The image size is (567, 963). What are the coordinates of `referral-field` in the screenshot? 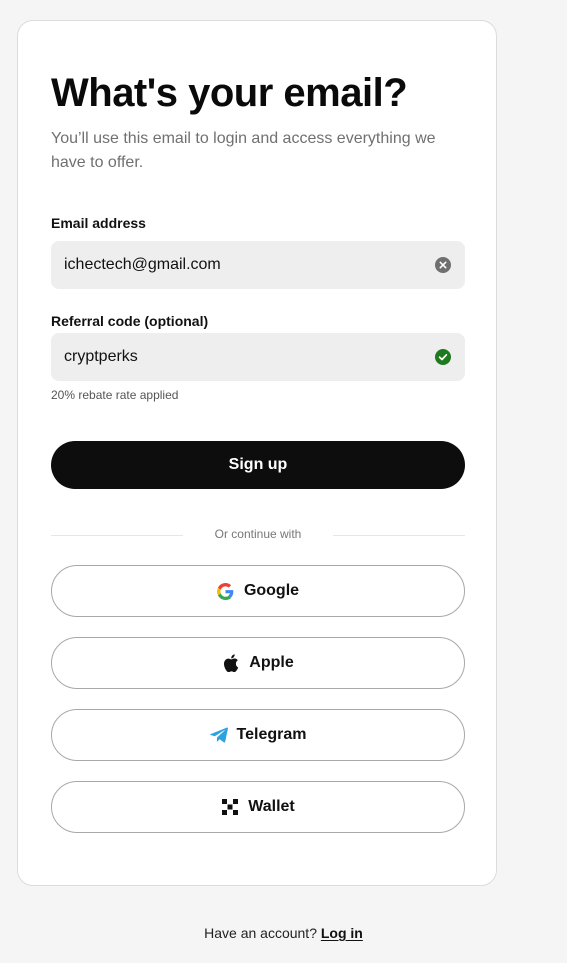 It's located at (258, 357).